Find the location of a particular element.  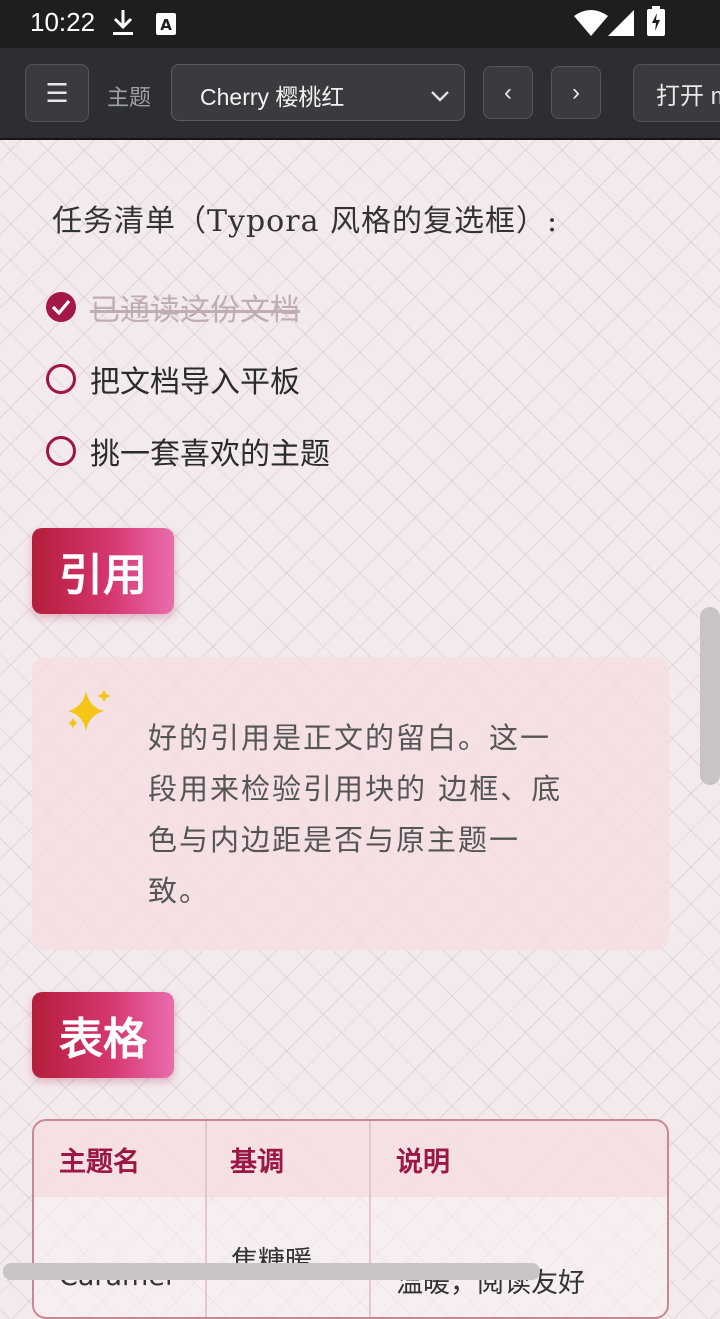

section-heading-quote: 引用 is located at coordinates (103, 571).